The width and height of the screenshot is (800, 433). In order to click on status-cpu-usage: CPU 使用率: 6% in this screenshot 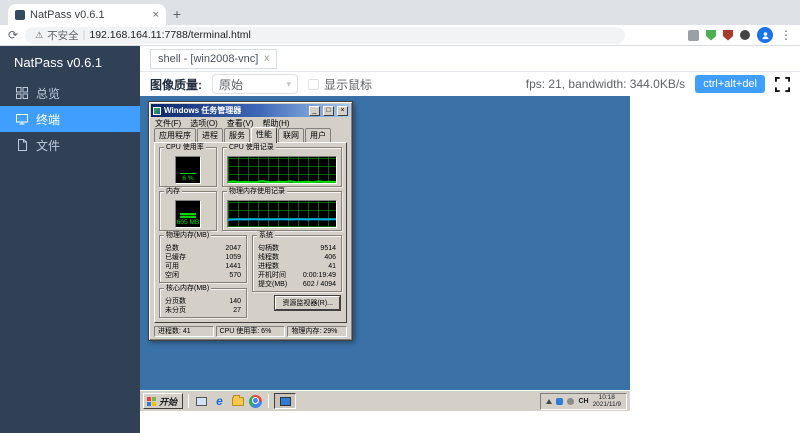, I will do `click(250, 331)`.